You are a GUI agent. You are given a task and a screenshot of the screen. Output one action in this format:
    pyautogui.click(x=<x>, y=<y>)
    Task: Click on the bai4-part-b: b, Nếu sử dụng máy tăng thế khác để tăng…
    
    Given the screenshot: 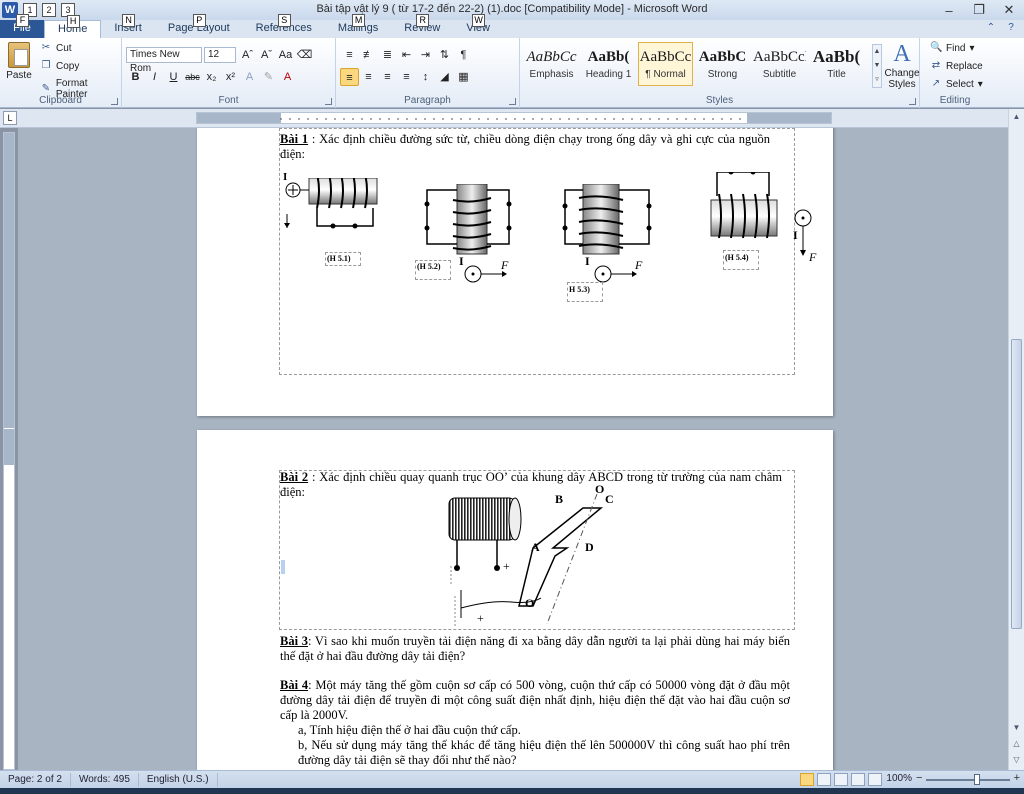 What is the action you would take?
    pyautogui.click(x=544, y=753)
    